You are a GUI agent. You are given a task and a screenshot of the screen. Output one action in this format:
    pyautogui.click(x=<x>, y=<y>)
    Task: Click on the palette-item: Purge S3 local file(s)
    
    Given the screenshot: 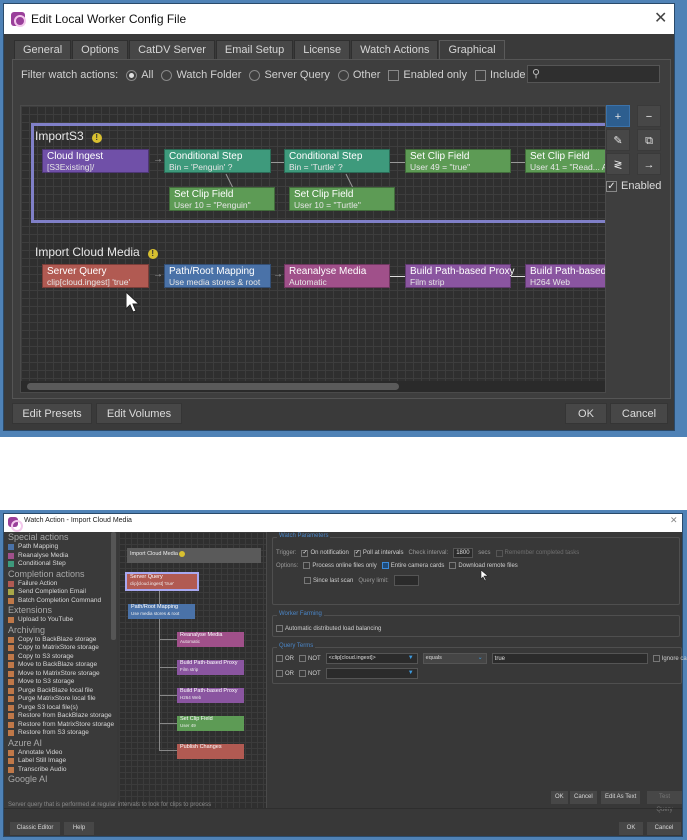 What is the action you would take?
    pyautogui.click(x=60, y=708)
    